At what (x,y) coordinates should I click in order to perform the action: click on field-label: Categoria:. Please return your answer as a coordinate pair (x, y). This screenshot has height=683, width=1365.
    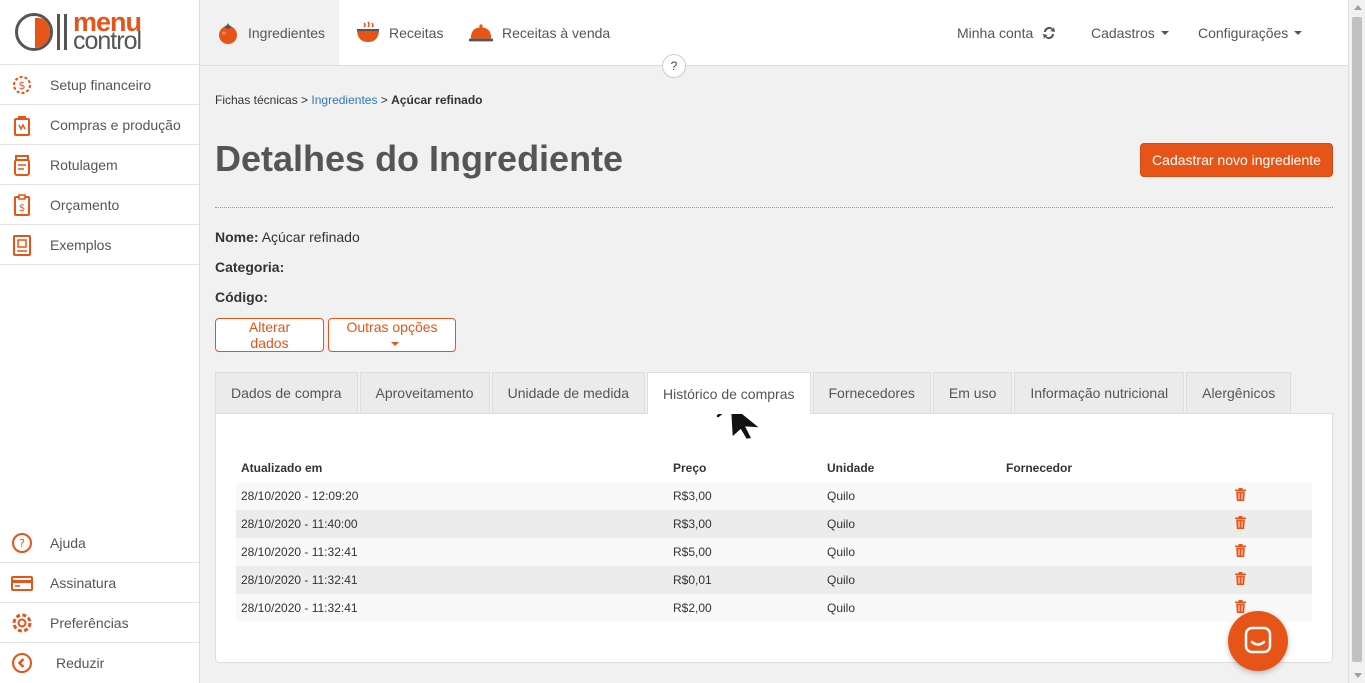
    Looking at the image, I should click on (250, 267).